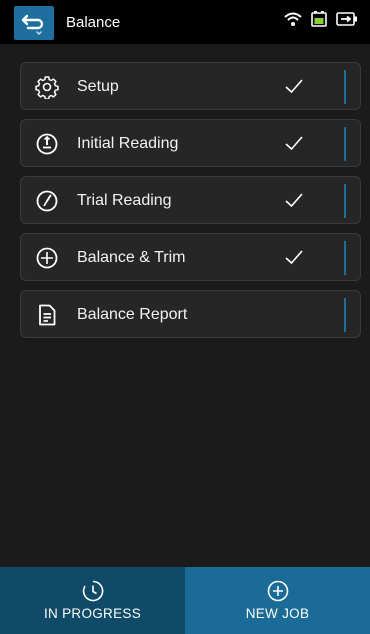 The width and height of the screenshot is (370, 634). What do you see at coordinates (47, 87) in the screenshot?
I see `gear-icon` at bounding box center [47, 87].